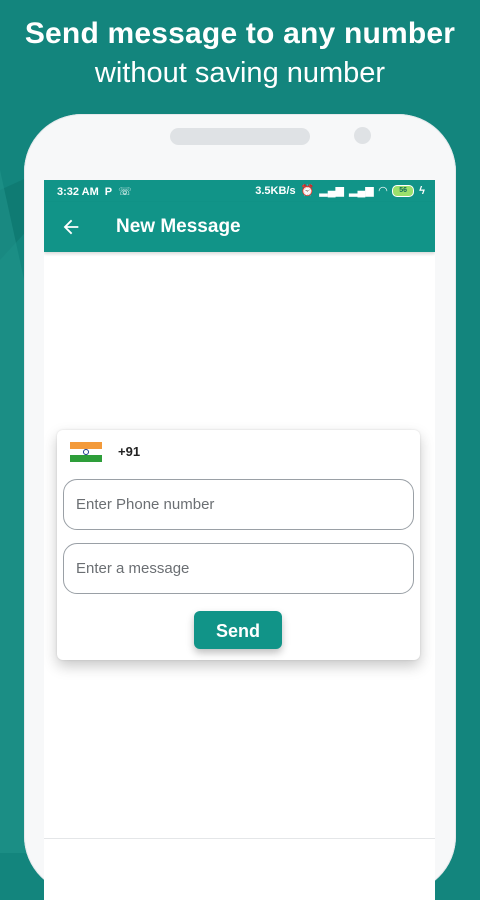 This screenshot has width=480, height=900. I want to click on arrow-left-icon, so click(71, 227).